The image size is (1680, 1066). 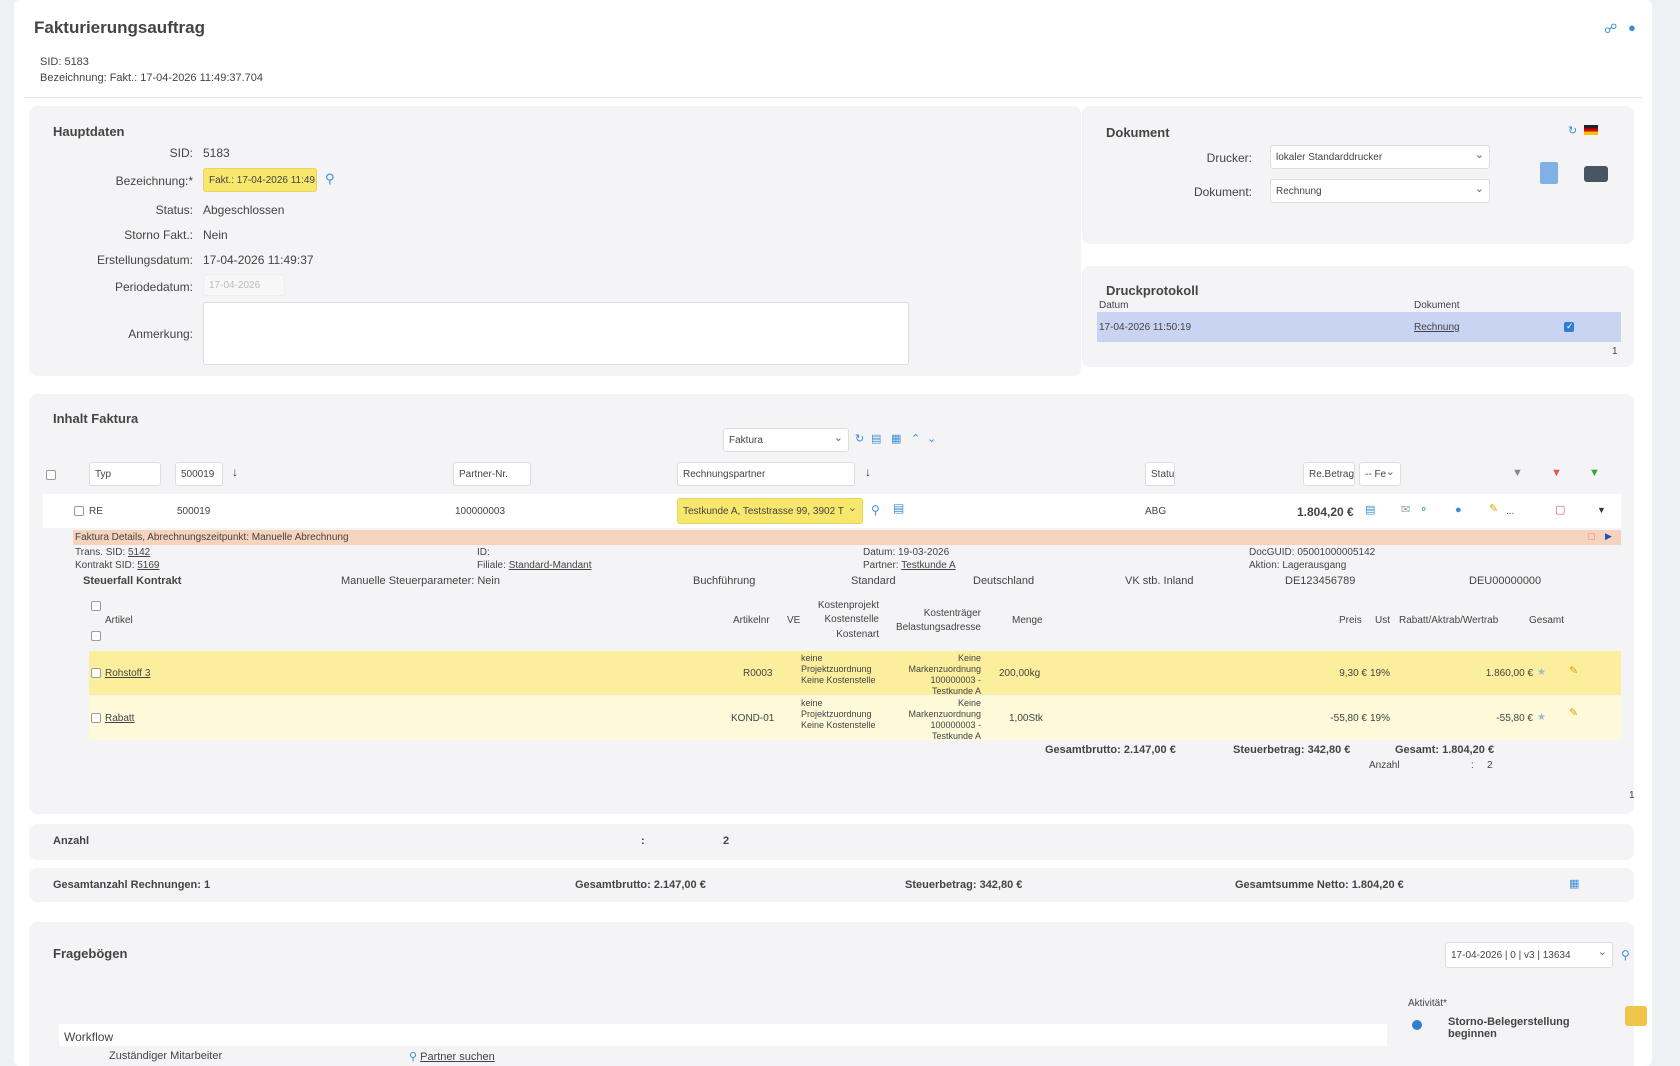 What do you see at coordinates (723, 1035) in the screenshot?
I see `workflow-bar` at bounding box center [723, 1035].